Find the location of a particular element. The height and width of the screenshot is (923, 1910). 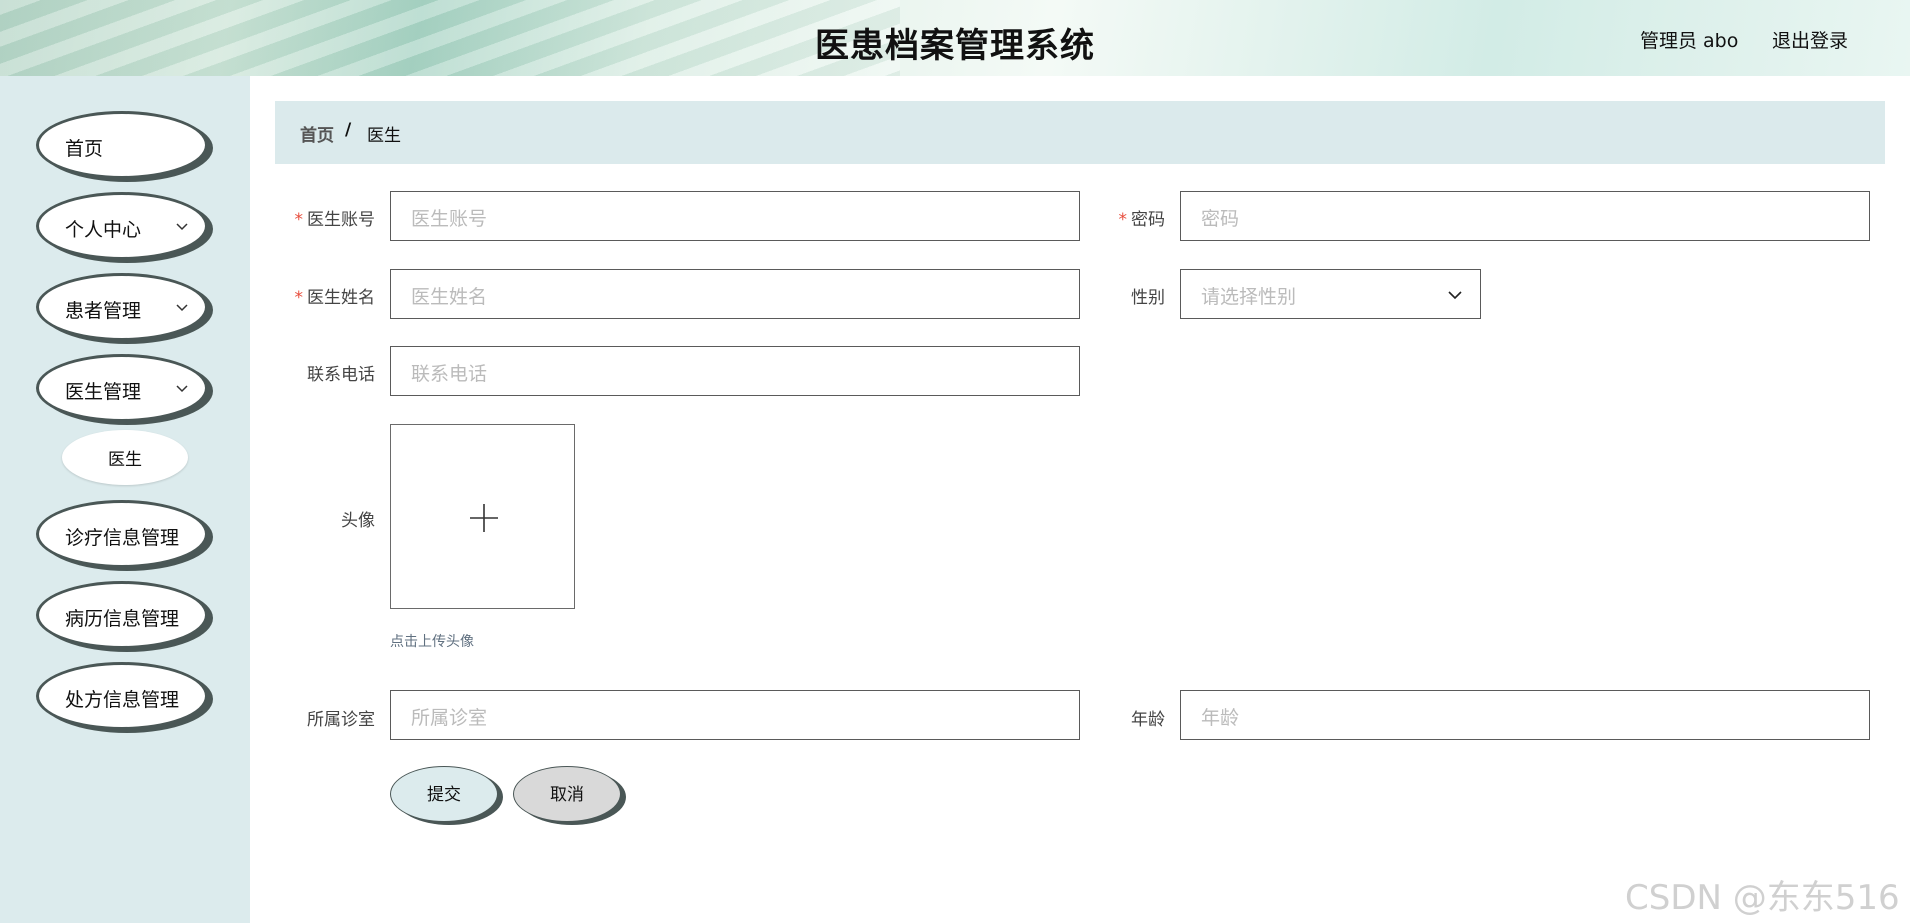

gender-select: 请选择性别 is located at coordinates (1330, 294).